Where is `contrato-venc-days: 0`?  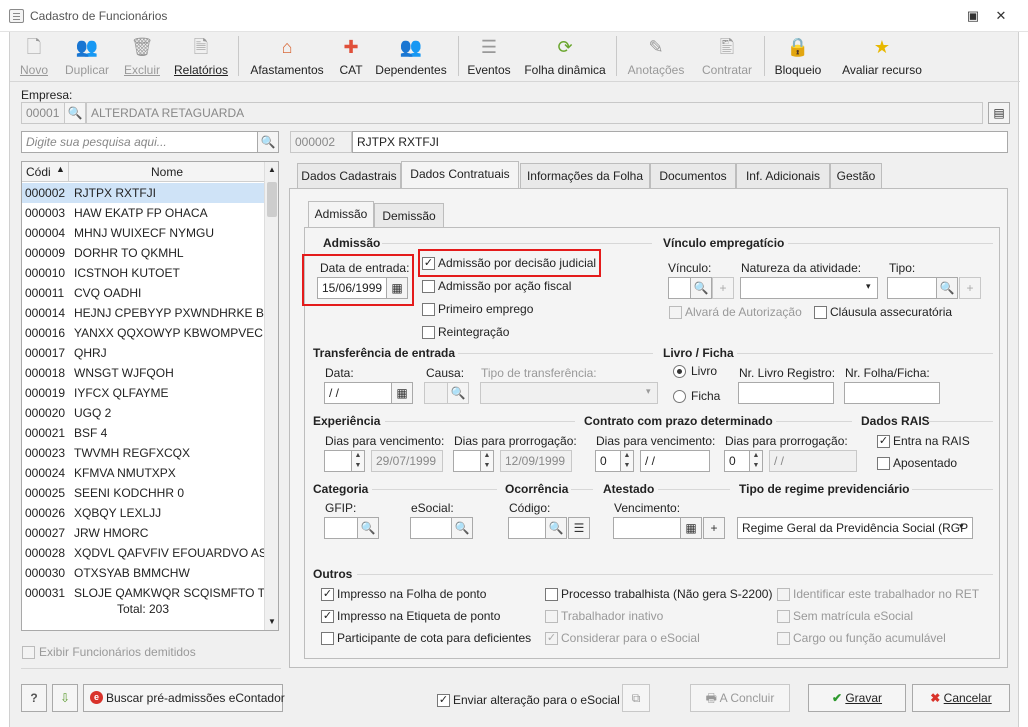 contrato-venc-days: 0 is located at coordinates (608, 461).